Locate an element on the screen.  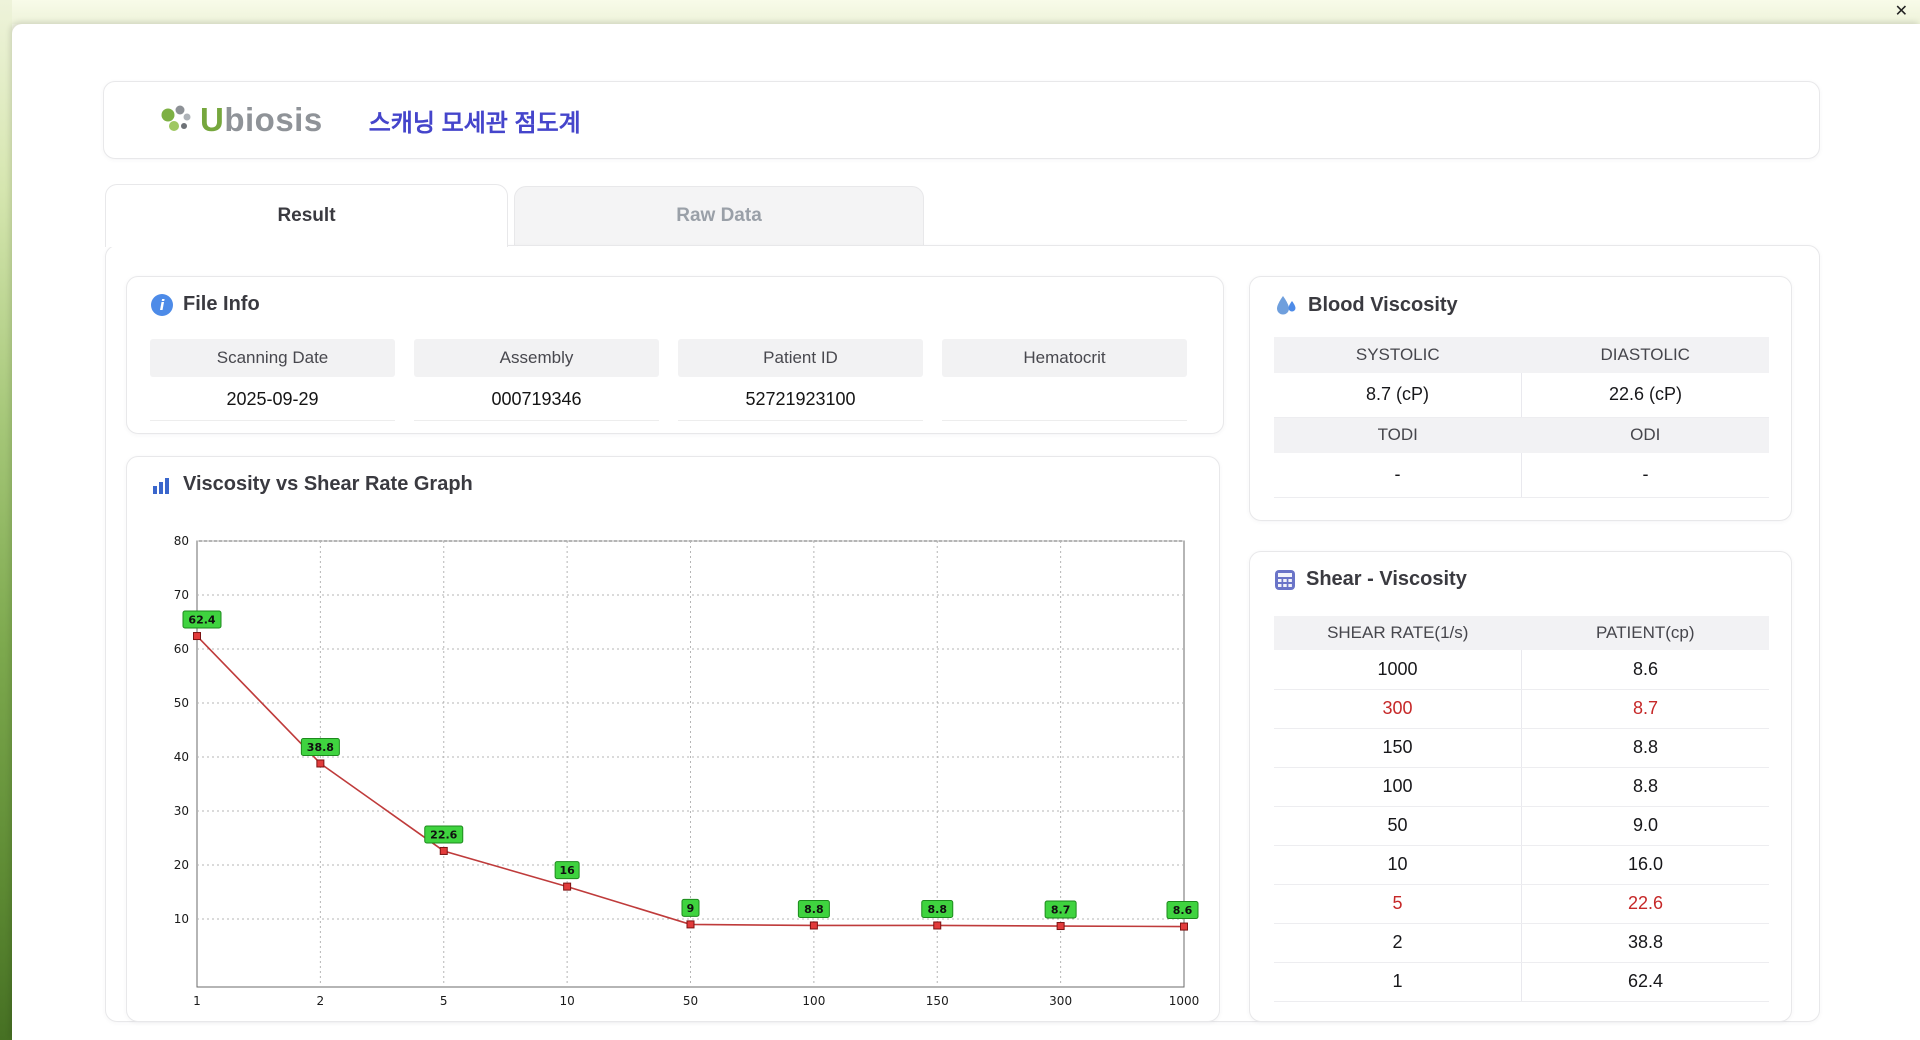
field-label: Scanning Date is located at coordinates (272, 358).